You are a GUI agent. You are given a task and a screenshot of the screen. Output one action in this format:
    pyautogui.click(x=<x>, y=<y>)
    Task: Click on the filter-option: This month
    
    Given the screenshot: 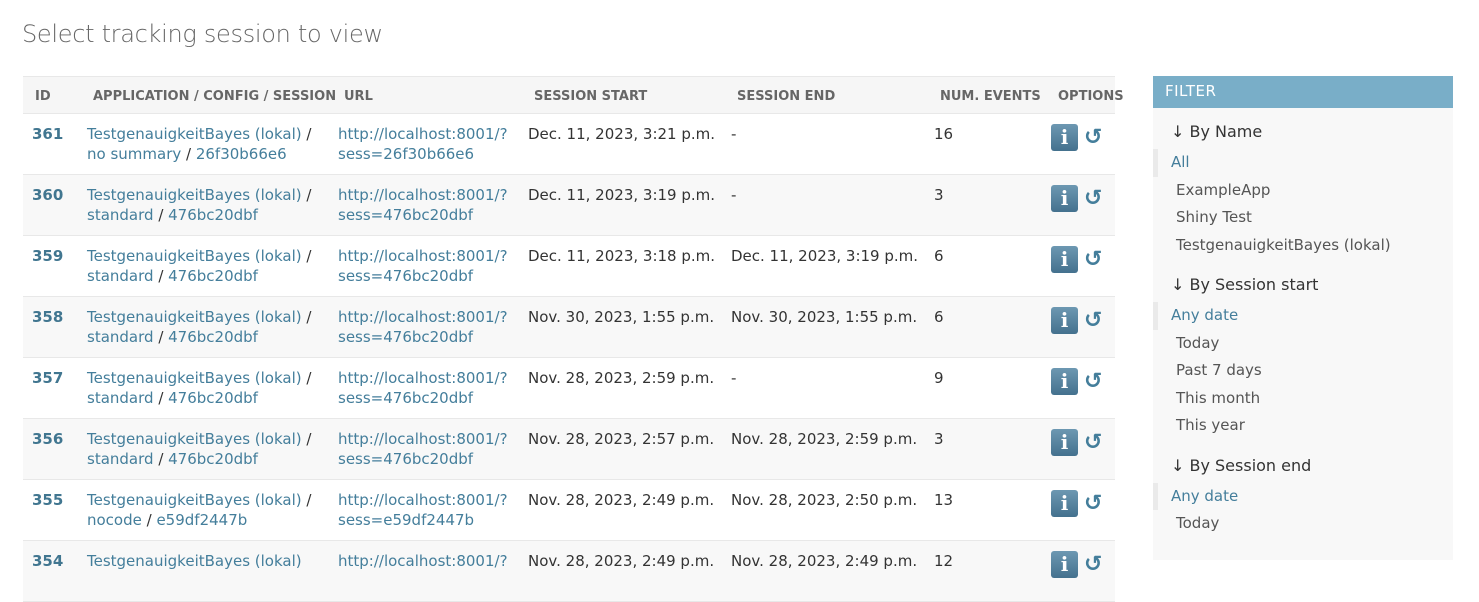 What is the action you would take?
    pyautogui.click(x=1303, y=399)
    